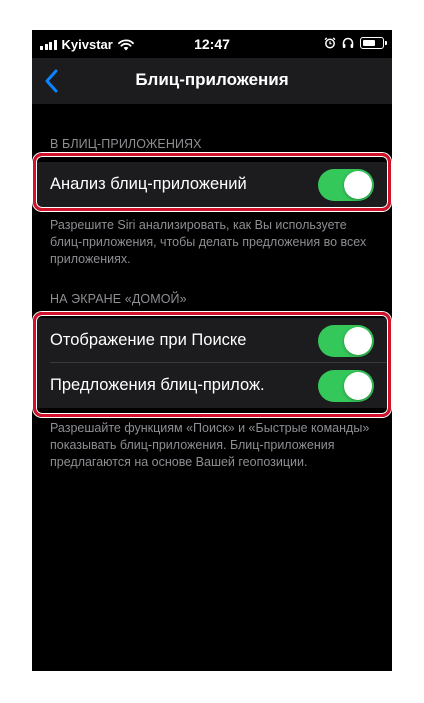  What do you see at coordinates (355, 43) in the screenshot?
I see `status-right` at bounding box center [355, 43].